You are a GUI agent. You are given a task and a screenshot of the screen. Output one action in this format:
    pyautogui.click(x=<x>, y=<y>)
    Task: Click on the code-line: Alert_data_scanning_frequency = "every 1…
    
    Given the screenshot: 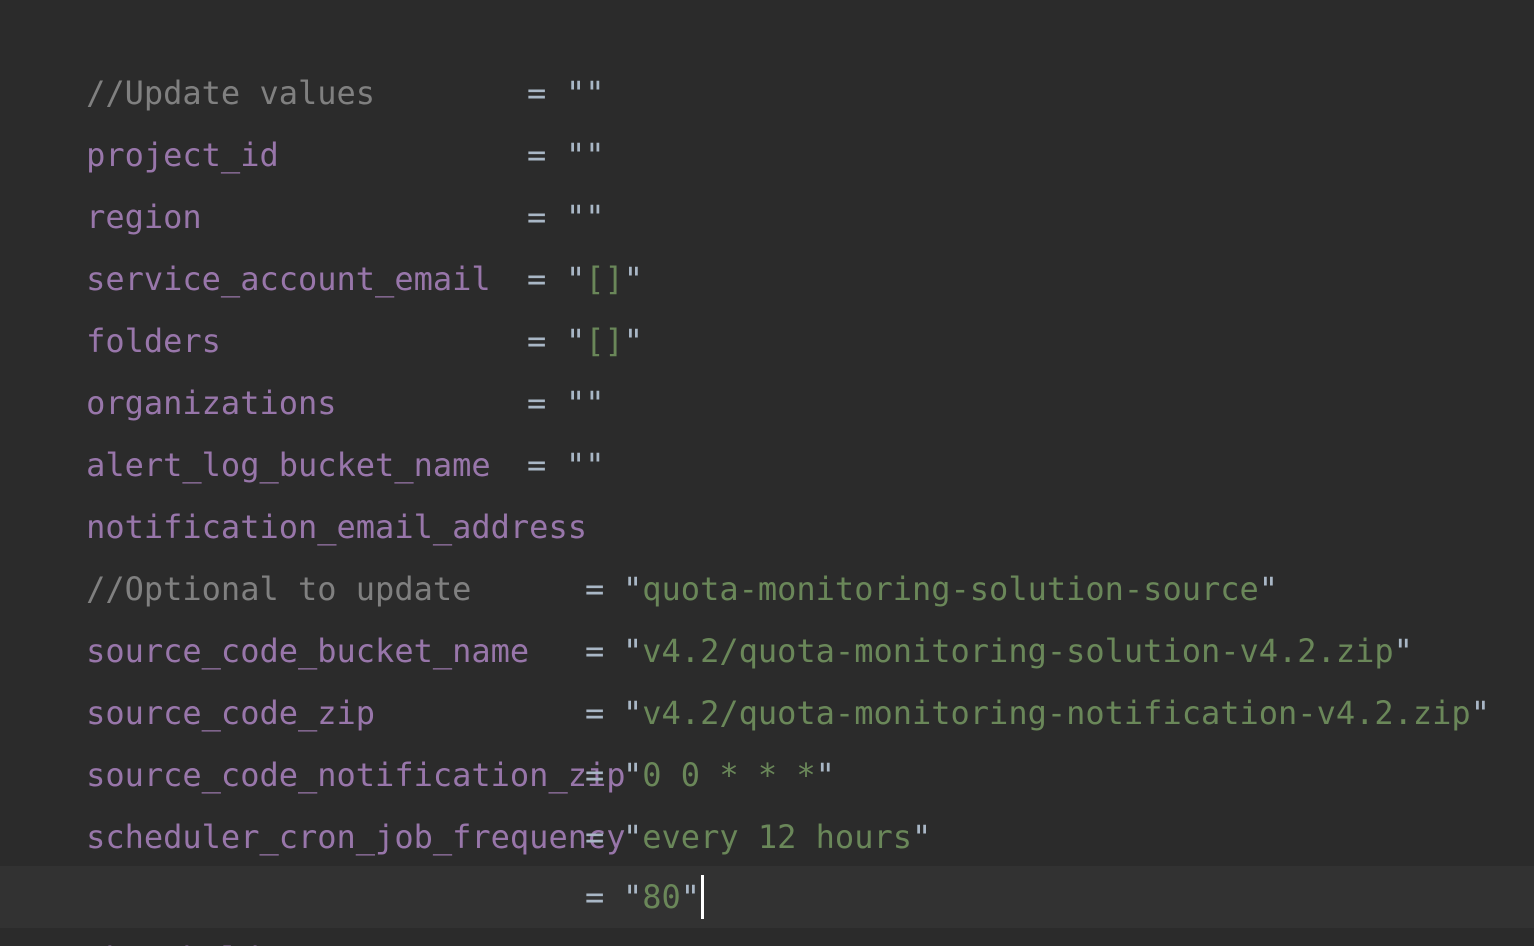 What is the action you would take?
    pyautogui.click(x=767, y=862)
    